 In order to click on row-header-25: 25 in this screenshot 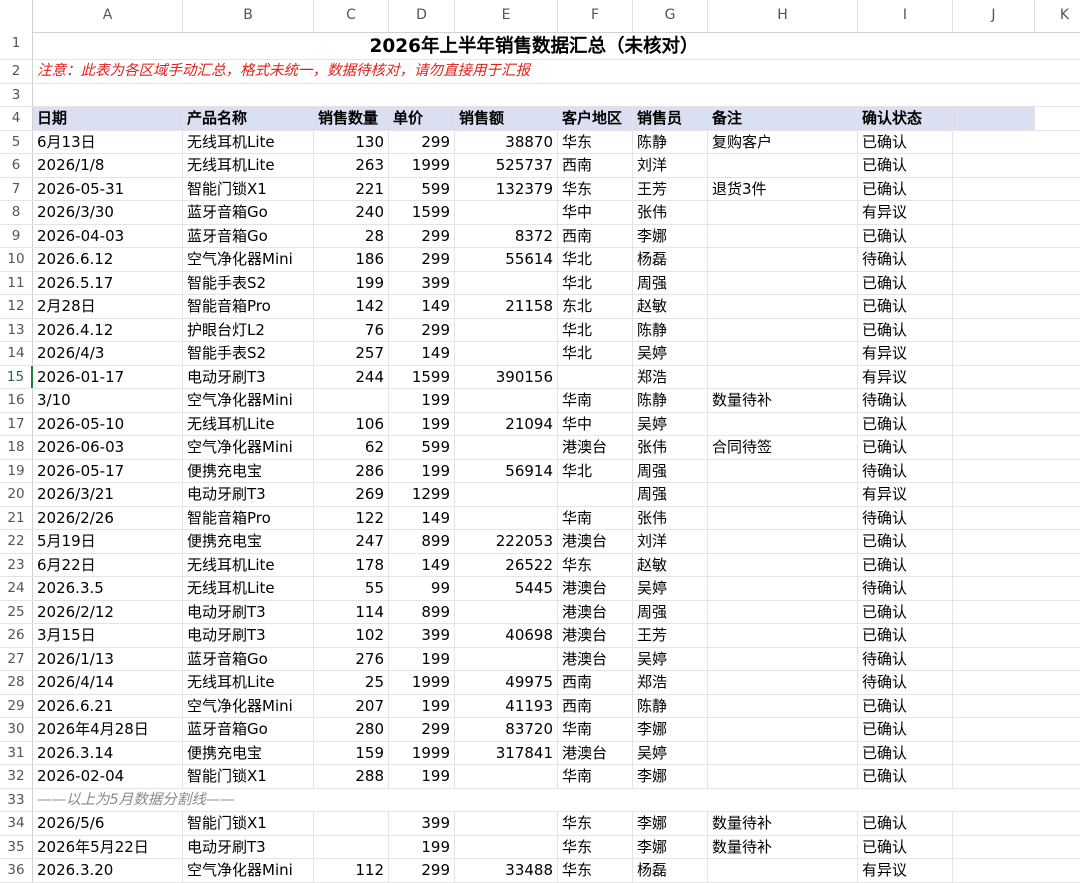, I will do `click(16, 611)`.